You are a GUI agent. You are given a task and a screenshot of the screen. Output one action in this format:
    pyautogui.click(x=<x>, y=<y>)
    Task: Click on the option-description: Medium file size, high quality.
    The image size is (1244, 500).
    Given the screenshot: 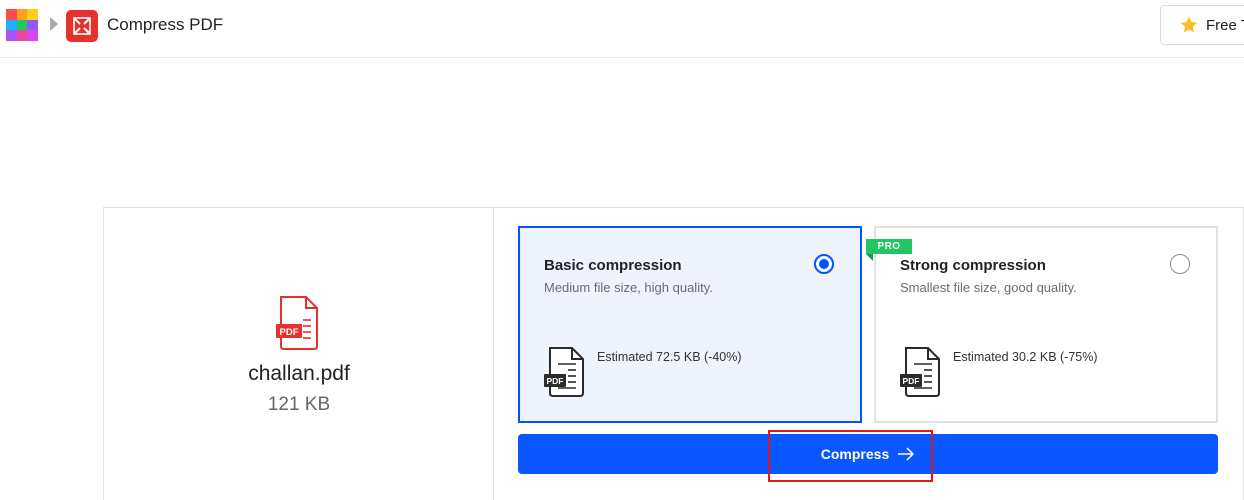 What is the action you would take?
    pyautogui.click(x=628, y=287)
    